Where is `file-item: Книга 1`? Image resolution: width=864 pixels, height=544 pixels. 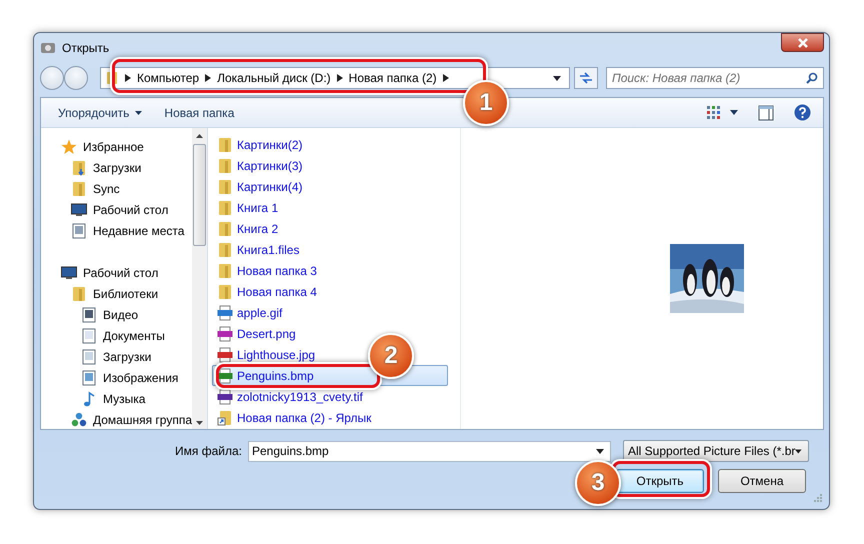
file-item: Книга 1 is located at coordinates (248, 207).